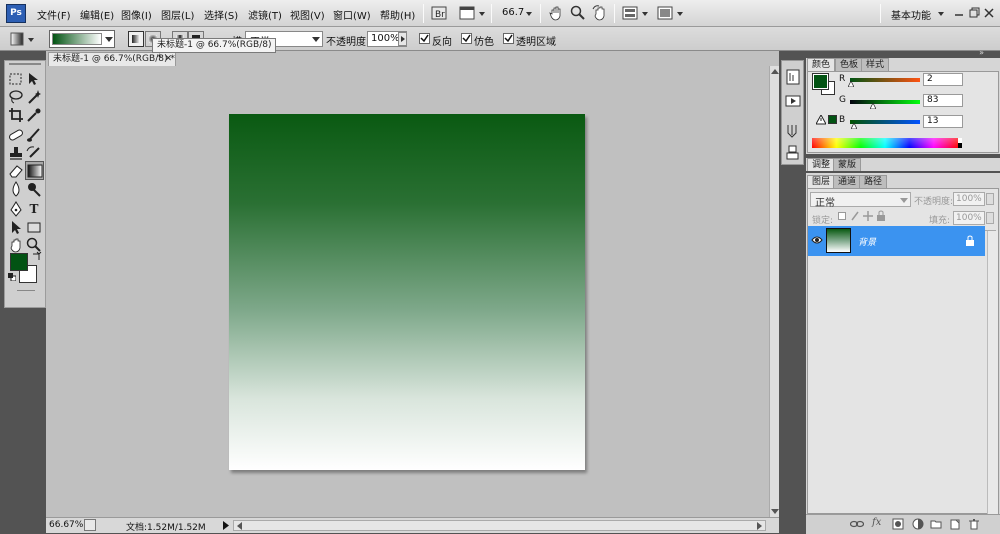  Describe the element at coordinates (37, 256) in the screenshot. I see `swap-colors-icon` at that location.